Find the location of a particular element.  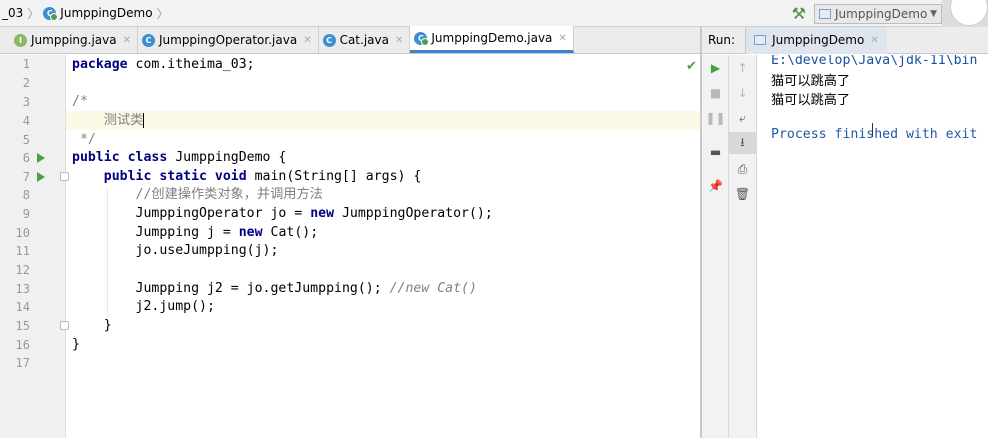

tab-label: JumppingDemo.java is located at coordinates (492, 38).